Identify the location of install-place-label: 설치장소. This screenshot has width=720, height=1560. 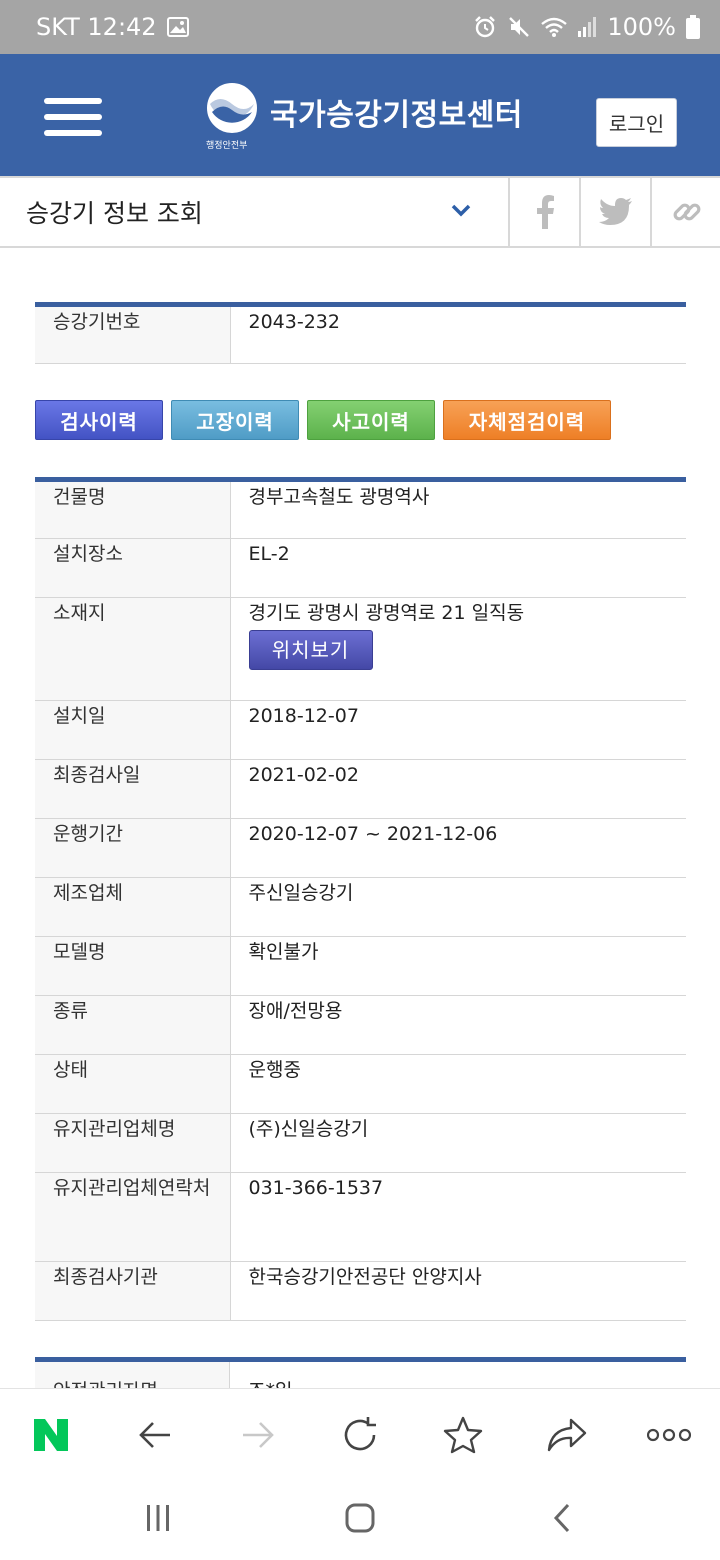
(133, 568).